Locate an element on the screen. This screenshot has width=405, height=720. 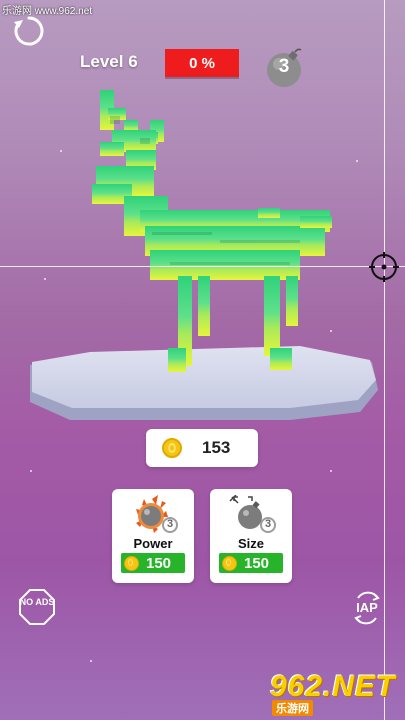
progress-text: 0 % is located at coordinates (202, 63).